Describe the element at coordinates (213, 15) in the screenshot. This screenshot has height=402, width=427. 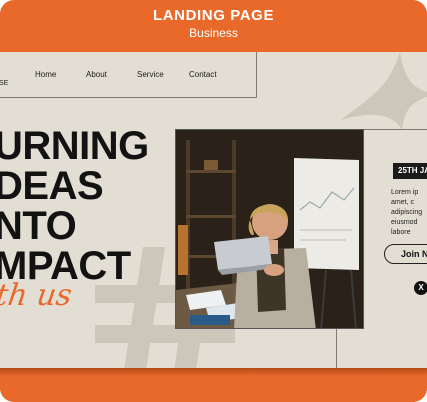
I see `banner-title: LANDING PAGE` at that location.